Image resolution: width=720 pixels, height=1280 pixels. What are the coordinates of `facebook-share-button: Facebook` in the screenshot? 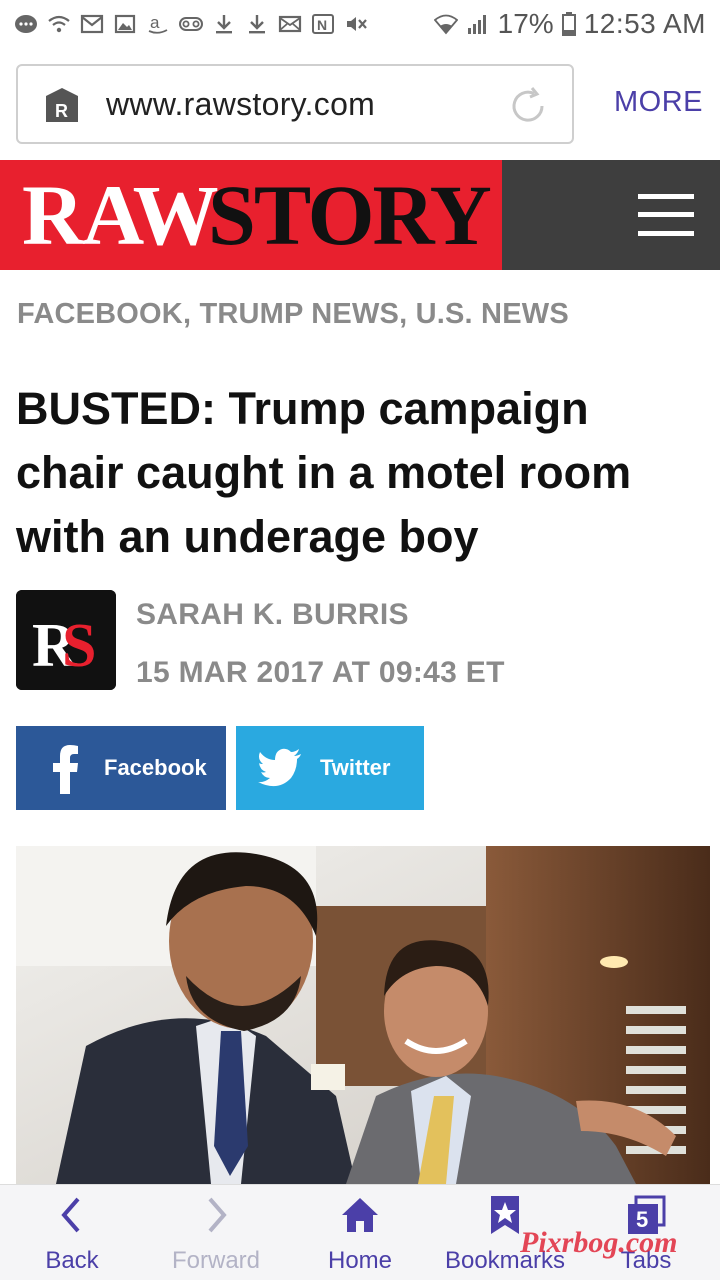 It's located at (121, 768).